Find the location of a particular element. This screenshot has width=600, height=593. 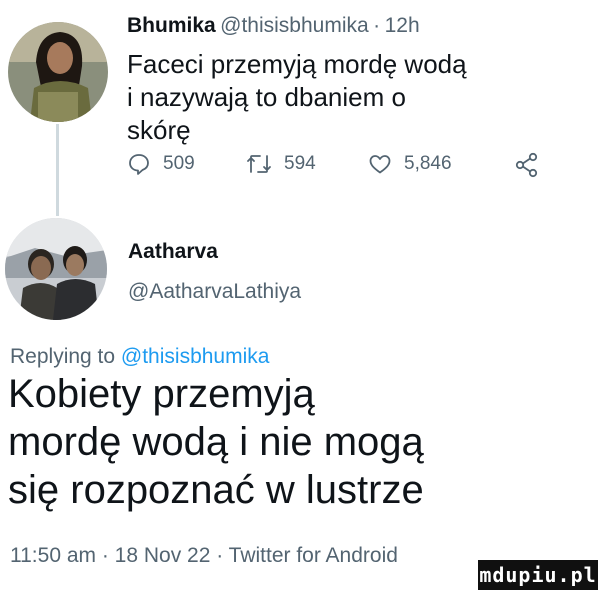

reply-count: 509 is located at coordinates (179, 163).